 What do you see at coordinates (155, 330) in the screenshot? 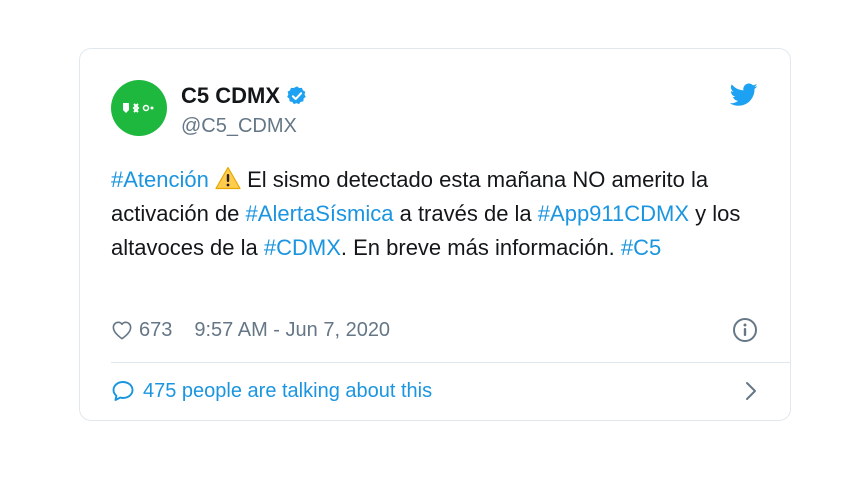
I see `like-count: 673` at bounding box center [155, 330].